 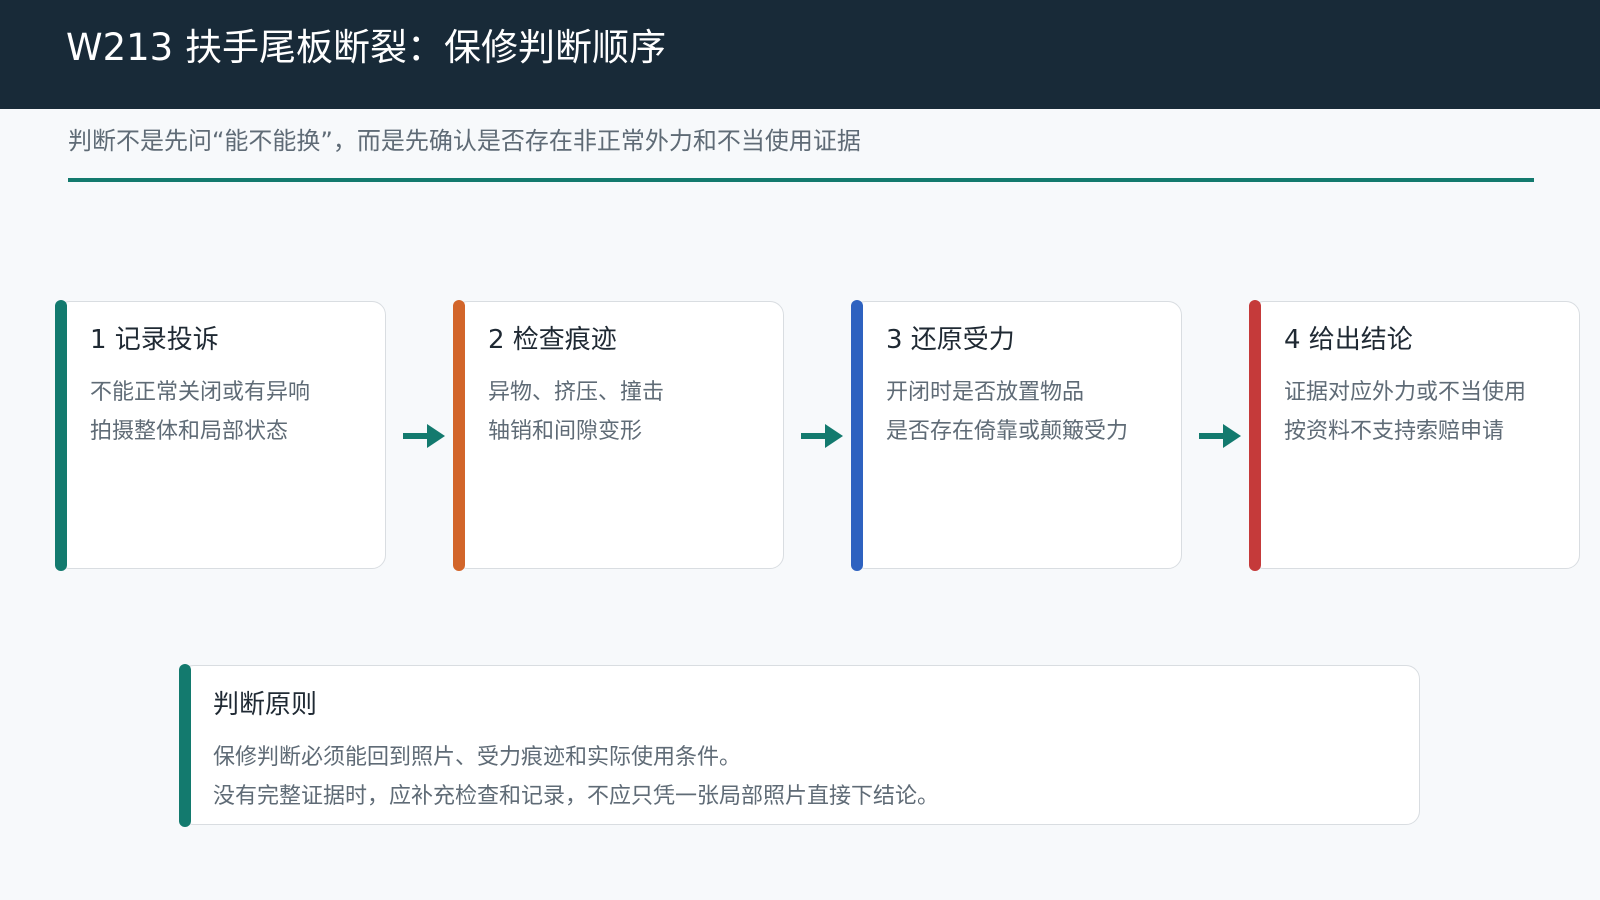 I want to click on step-line: 证据对应外力或不当使用, so click(x=1405, y=392).